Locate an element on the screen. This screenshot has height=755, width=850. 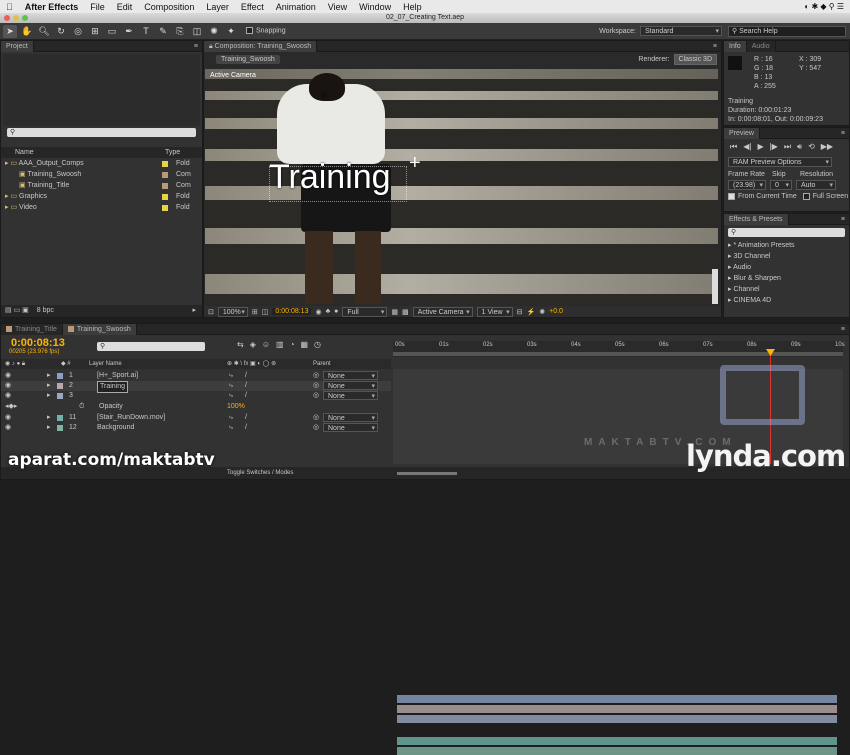
search-help-field: ⚲ Search Help is located at coordinates (787, 31).